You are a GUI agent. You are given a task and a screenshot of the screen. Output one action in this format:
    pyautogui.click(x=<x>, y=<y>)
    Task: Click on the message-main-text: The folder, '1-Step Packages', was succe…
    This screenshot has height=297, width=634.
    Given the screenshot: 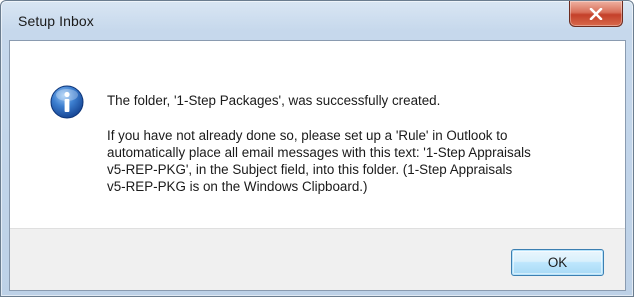 What is the action you would take?
    pyautogui.click(x=274, y=100)
    